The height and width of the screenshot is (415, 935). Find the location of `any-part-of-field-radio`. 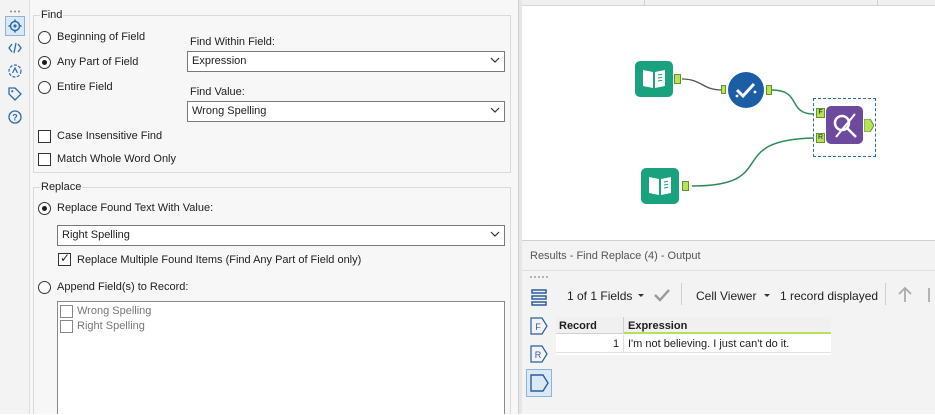

any-part-of-field-radio is located at coordinates (44, 62).